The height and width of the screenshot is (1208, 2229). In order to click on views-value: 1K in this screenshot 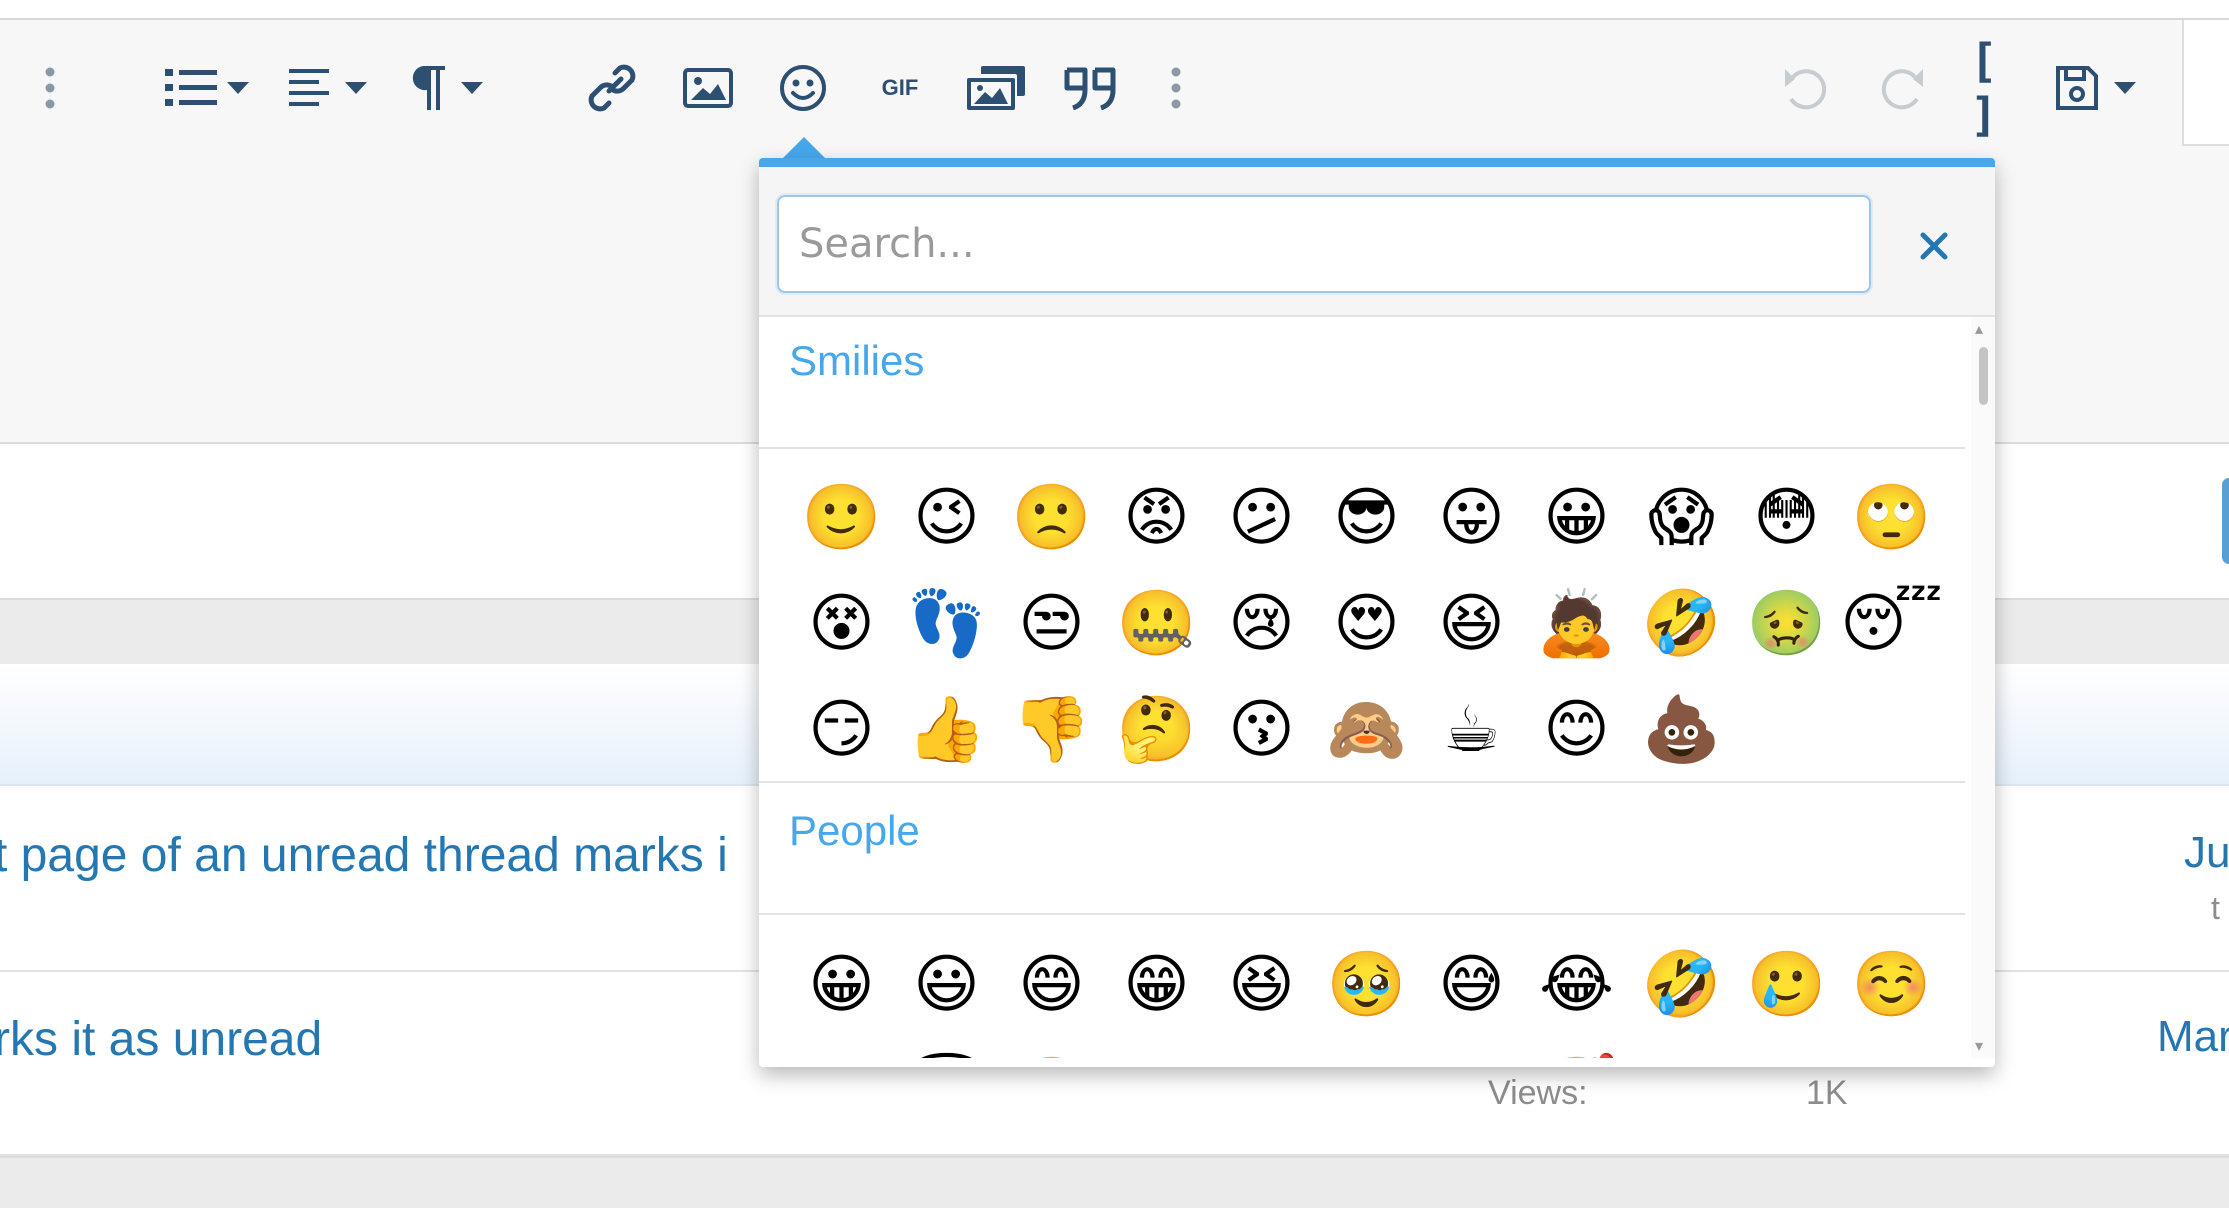, I will do `click(1827, 1093)`.